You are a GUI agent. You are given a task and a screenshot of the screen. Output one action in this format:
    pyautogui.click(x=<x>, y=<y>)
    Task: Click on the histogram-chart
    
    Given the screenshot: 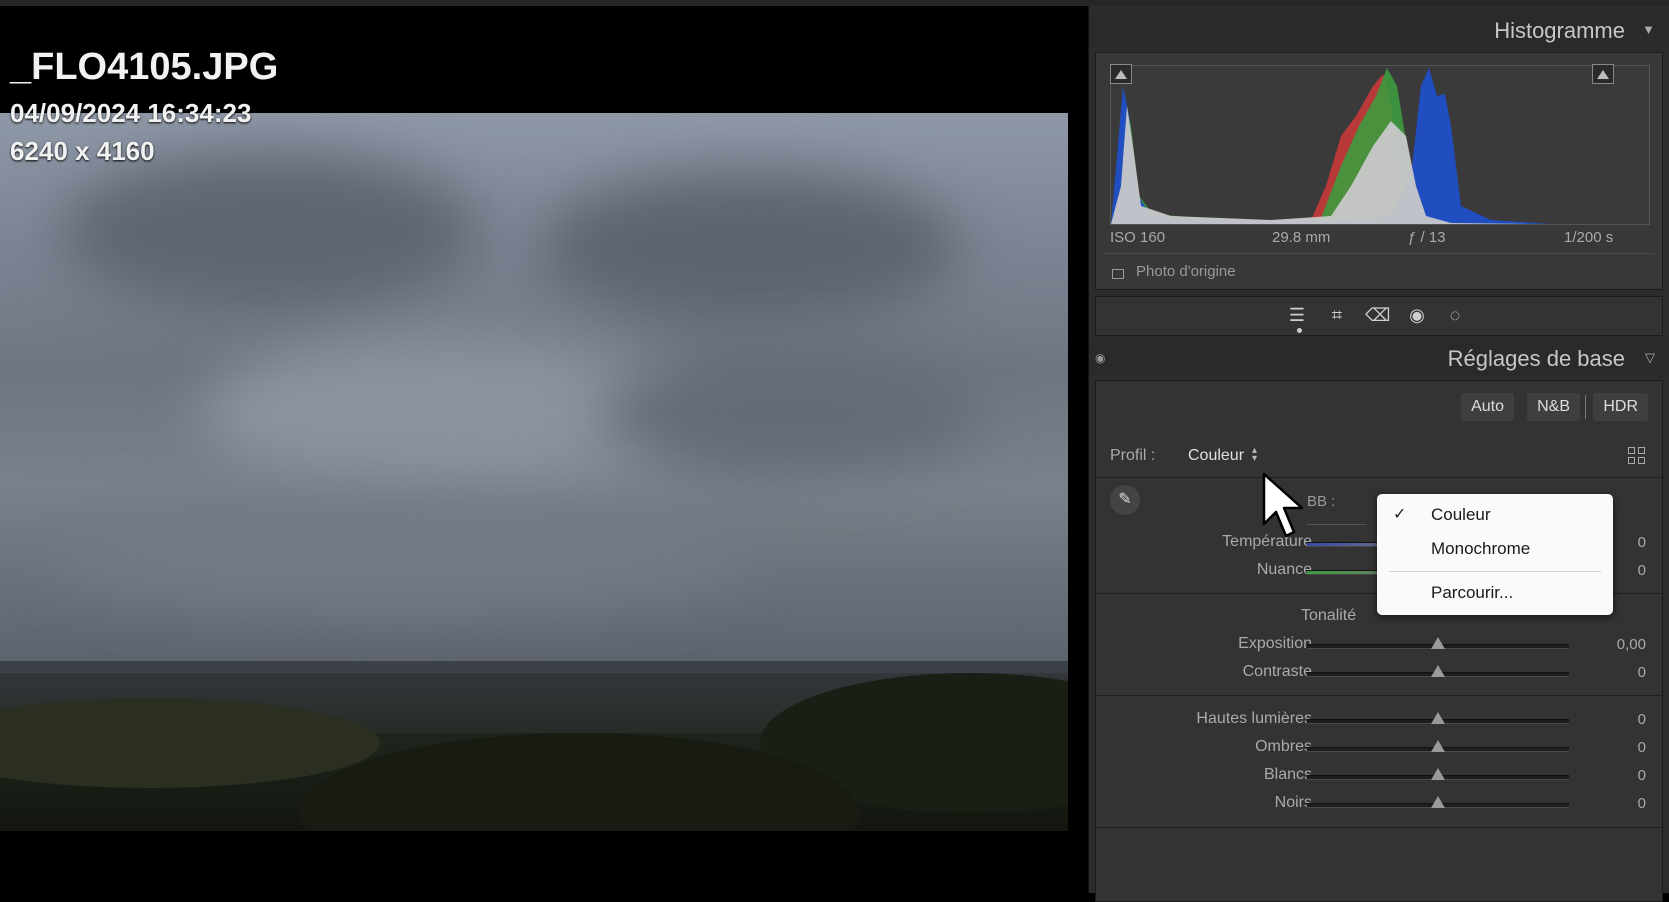 What is the action you would take?
    pyautogui.click(x=1331, y=146)
    